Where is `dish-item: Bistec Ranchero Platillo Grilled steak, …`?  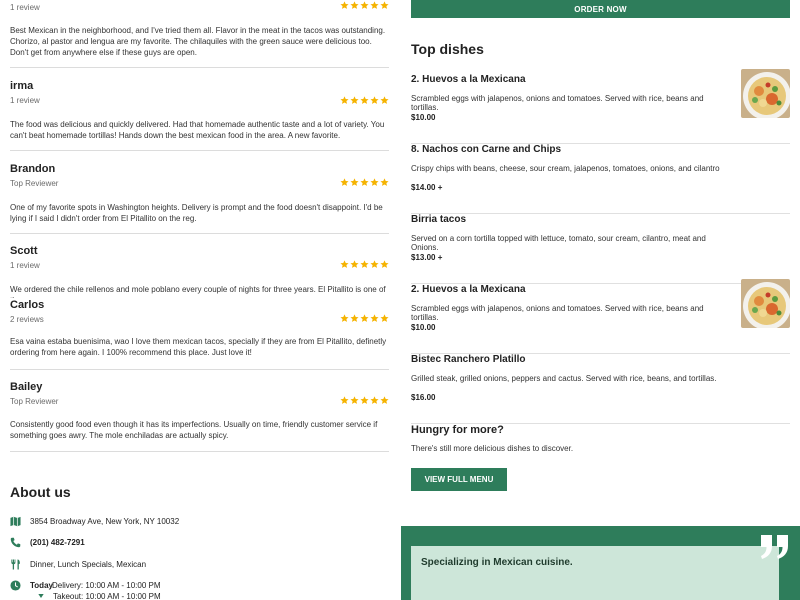 dish-item: Bistec Ranchero Platillo Grilled steak, … is located at coordinates (600, 389).